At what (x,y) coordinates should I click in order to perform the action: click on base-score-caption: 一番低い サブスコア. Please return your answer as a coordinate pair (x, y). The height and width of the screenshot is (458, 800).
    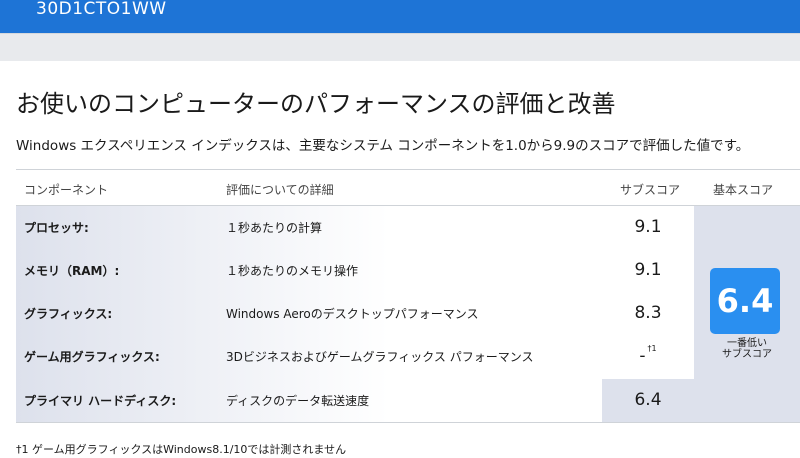
    Looking at the image, I should click on (747, 349).